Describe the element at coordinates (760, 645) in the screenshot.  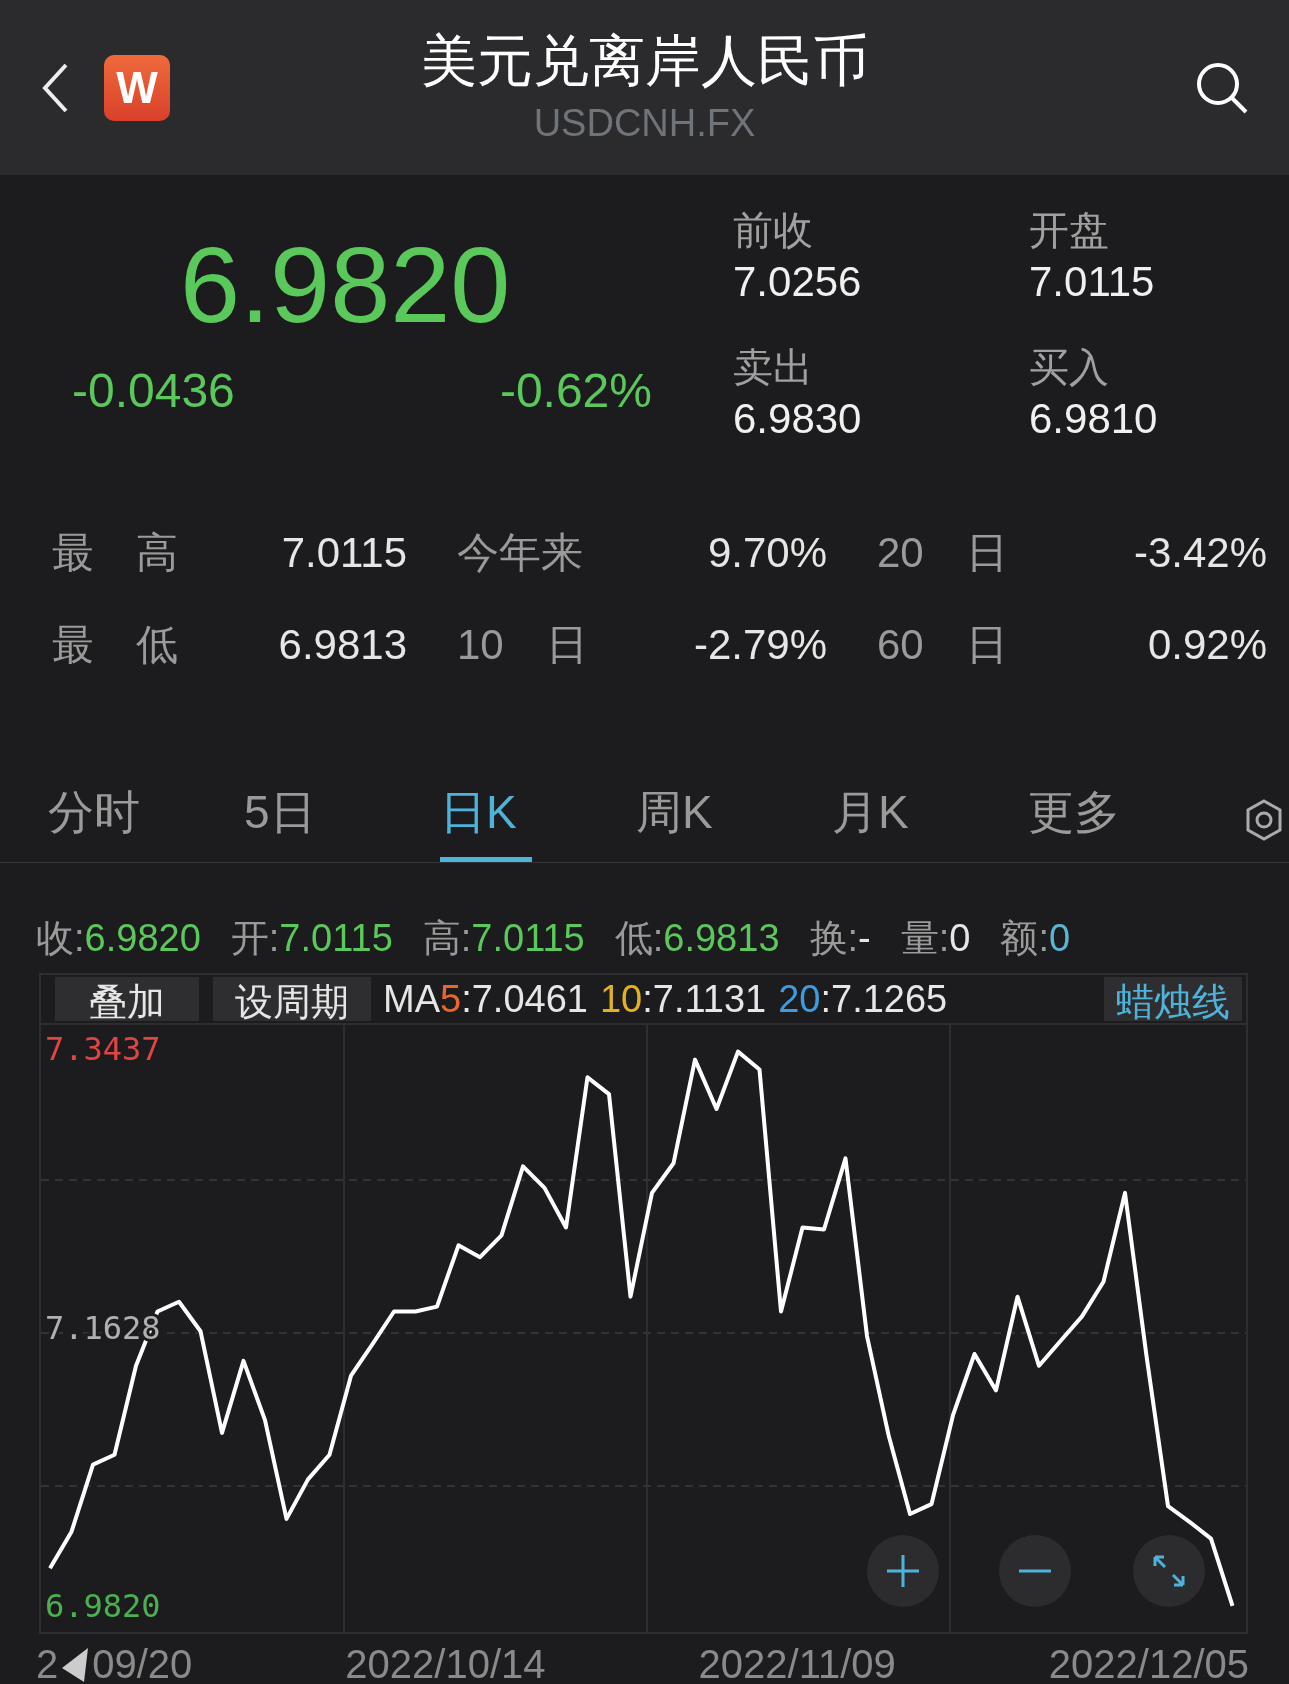
I see `stat-value: -2.79%` at that location.